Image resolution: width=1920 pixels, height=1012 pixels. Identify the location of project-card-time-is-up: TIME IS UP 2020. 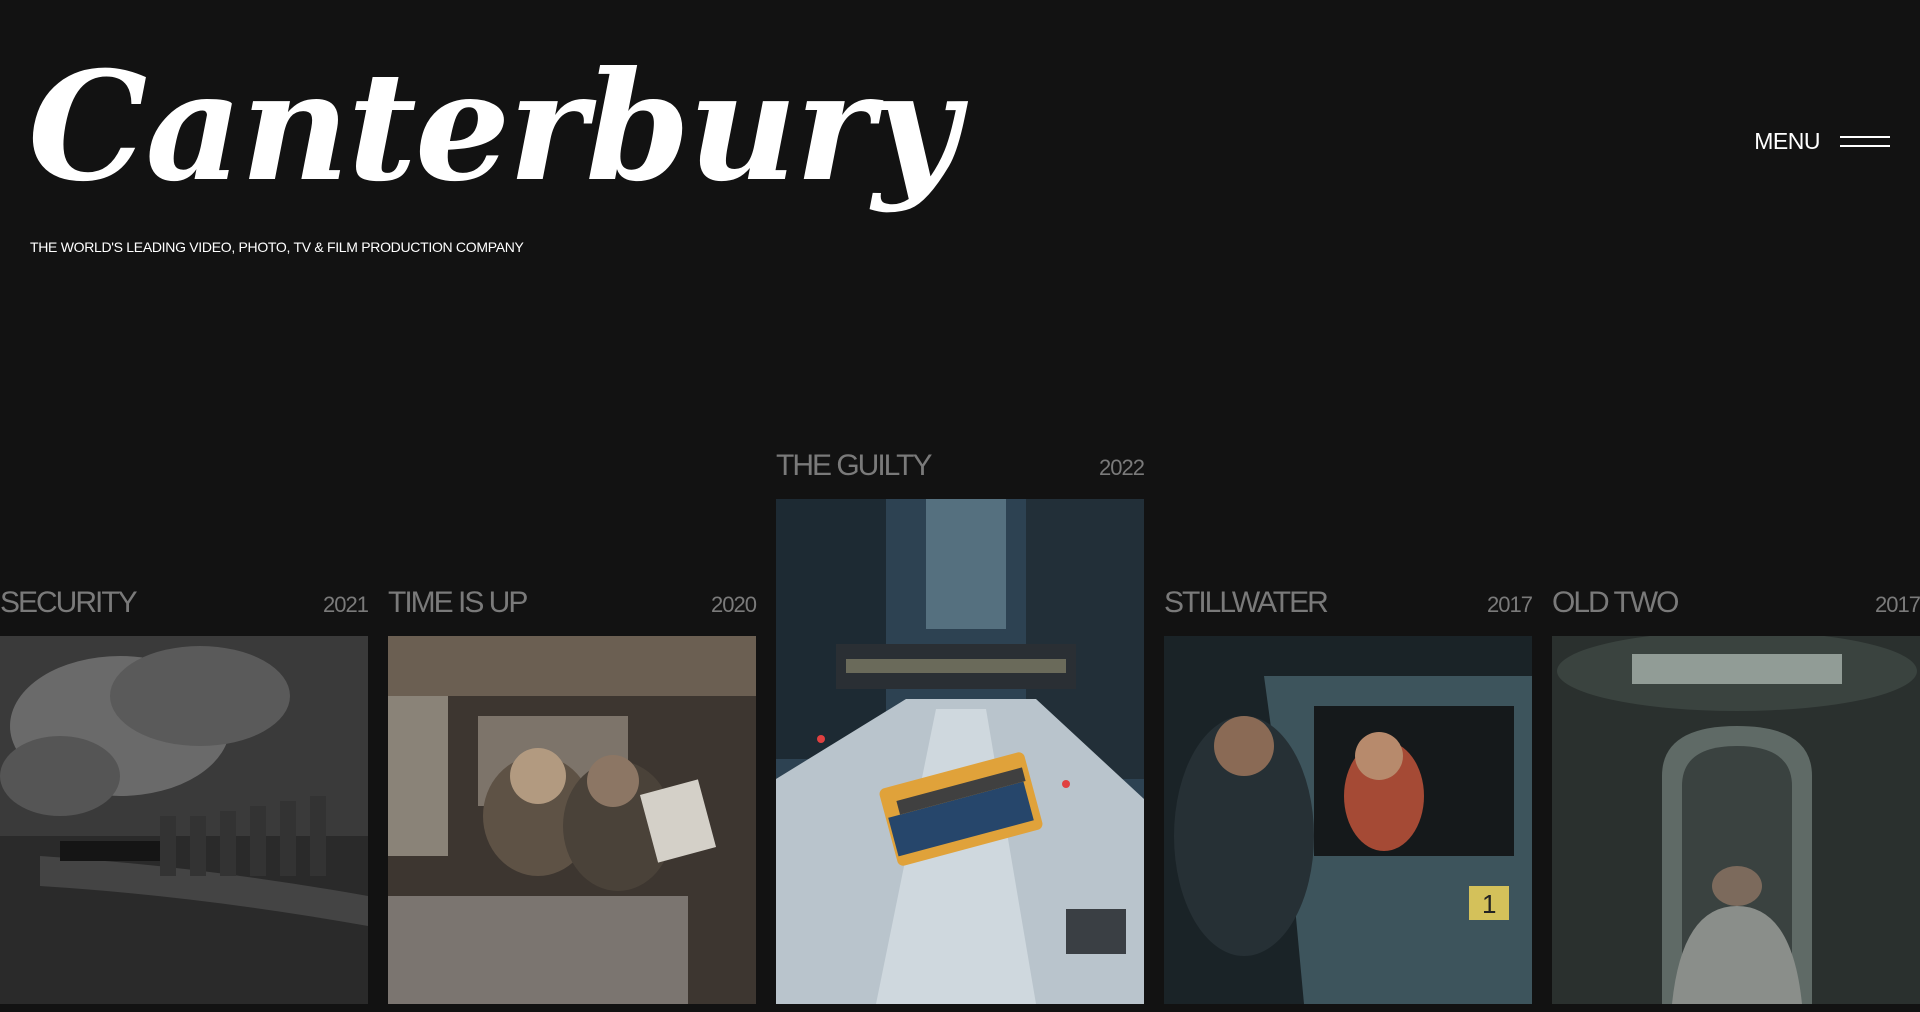
(572, 795).